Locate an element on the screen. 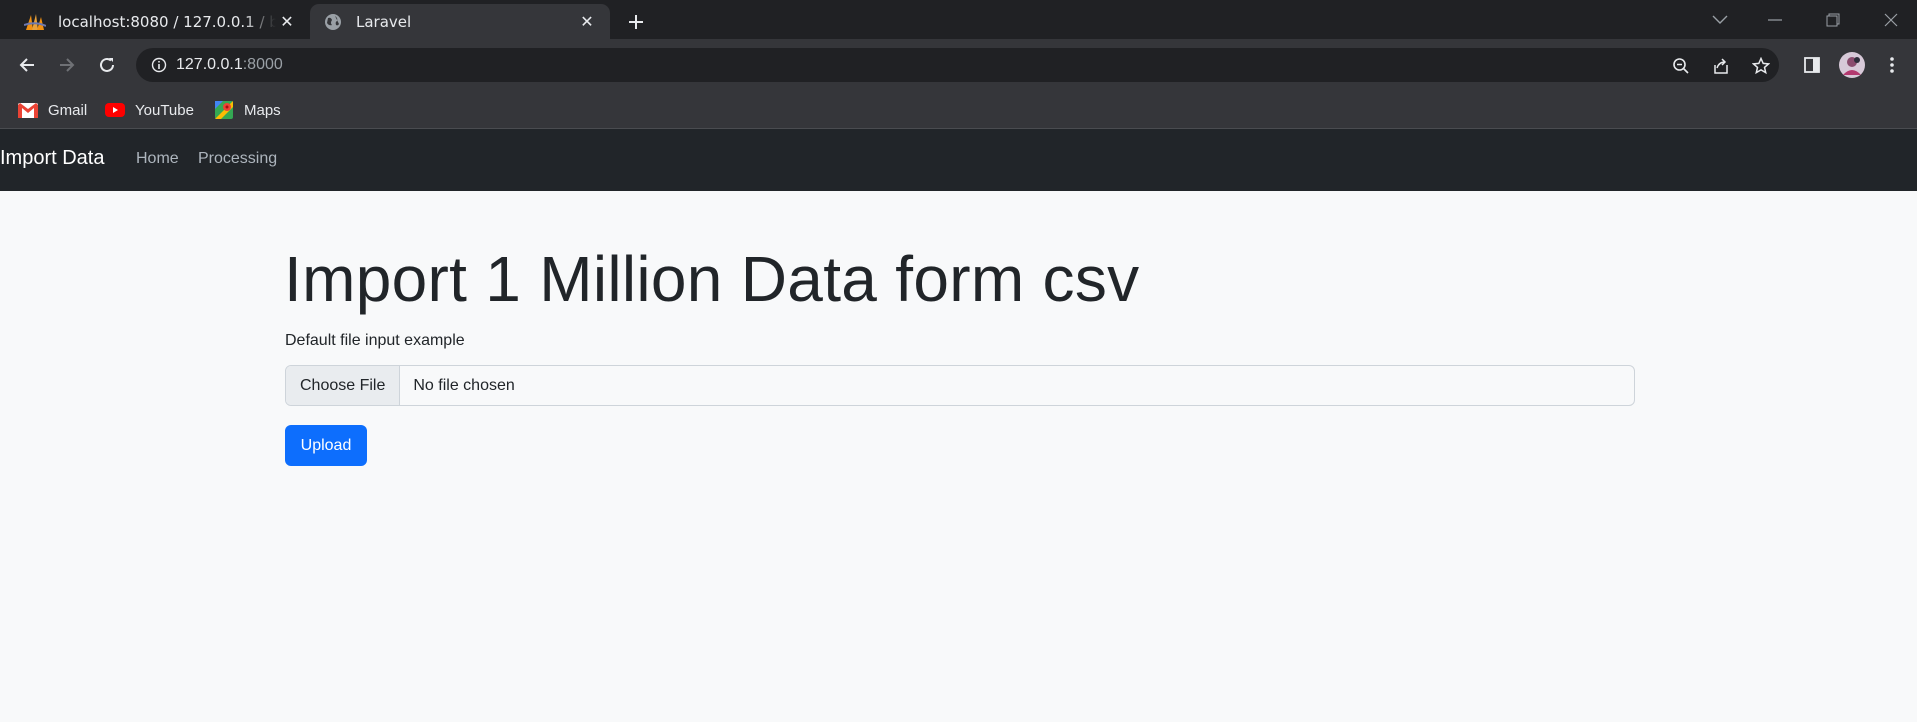  file-status-text: No file chosen is located at coordinates (464, 385).